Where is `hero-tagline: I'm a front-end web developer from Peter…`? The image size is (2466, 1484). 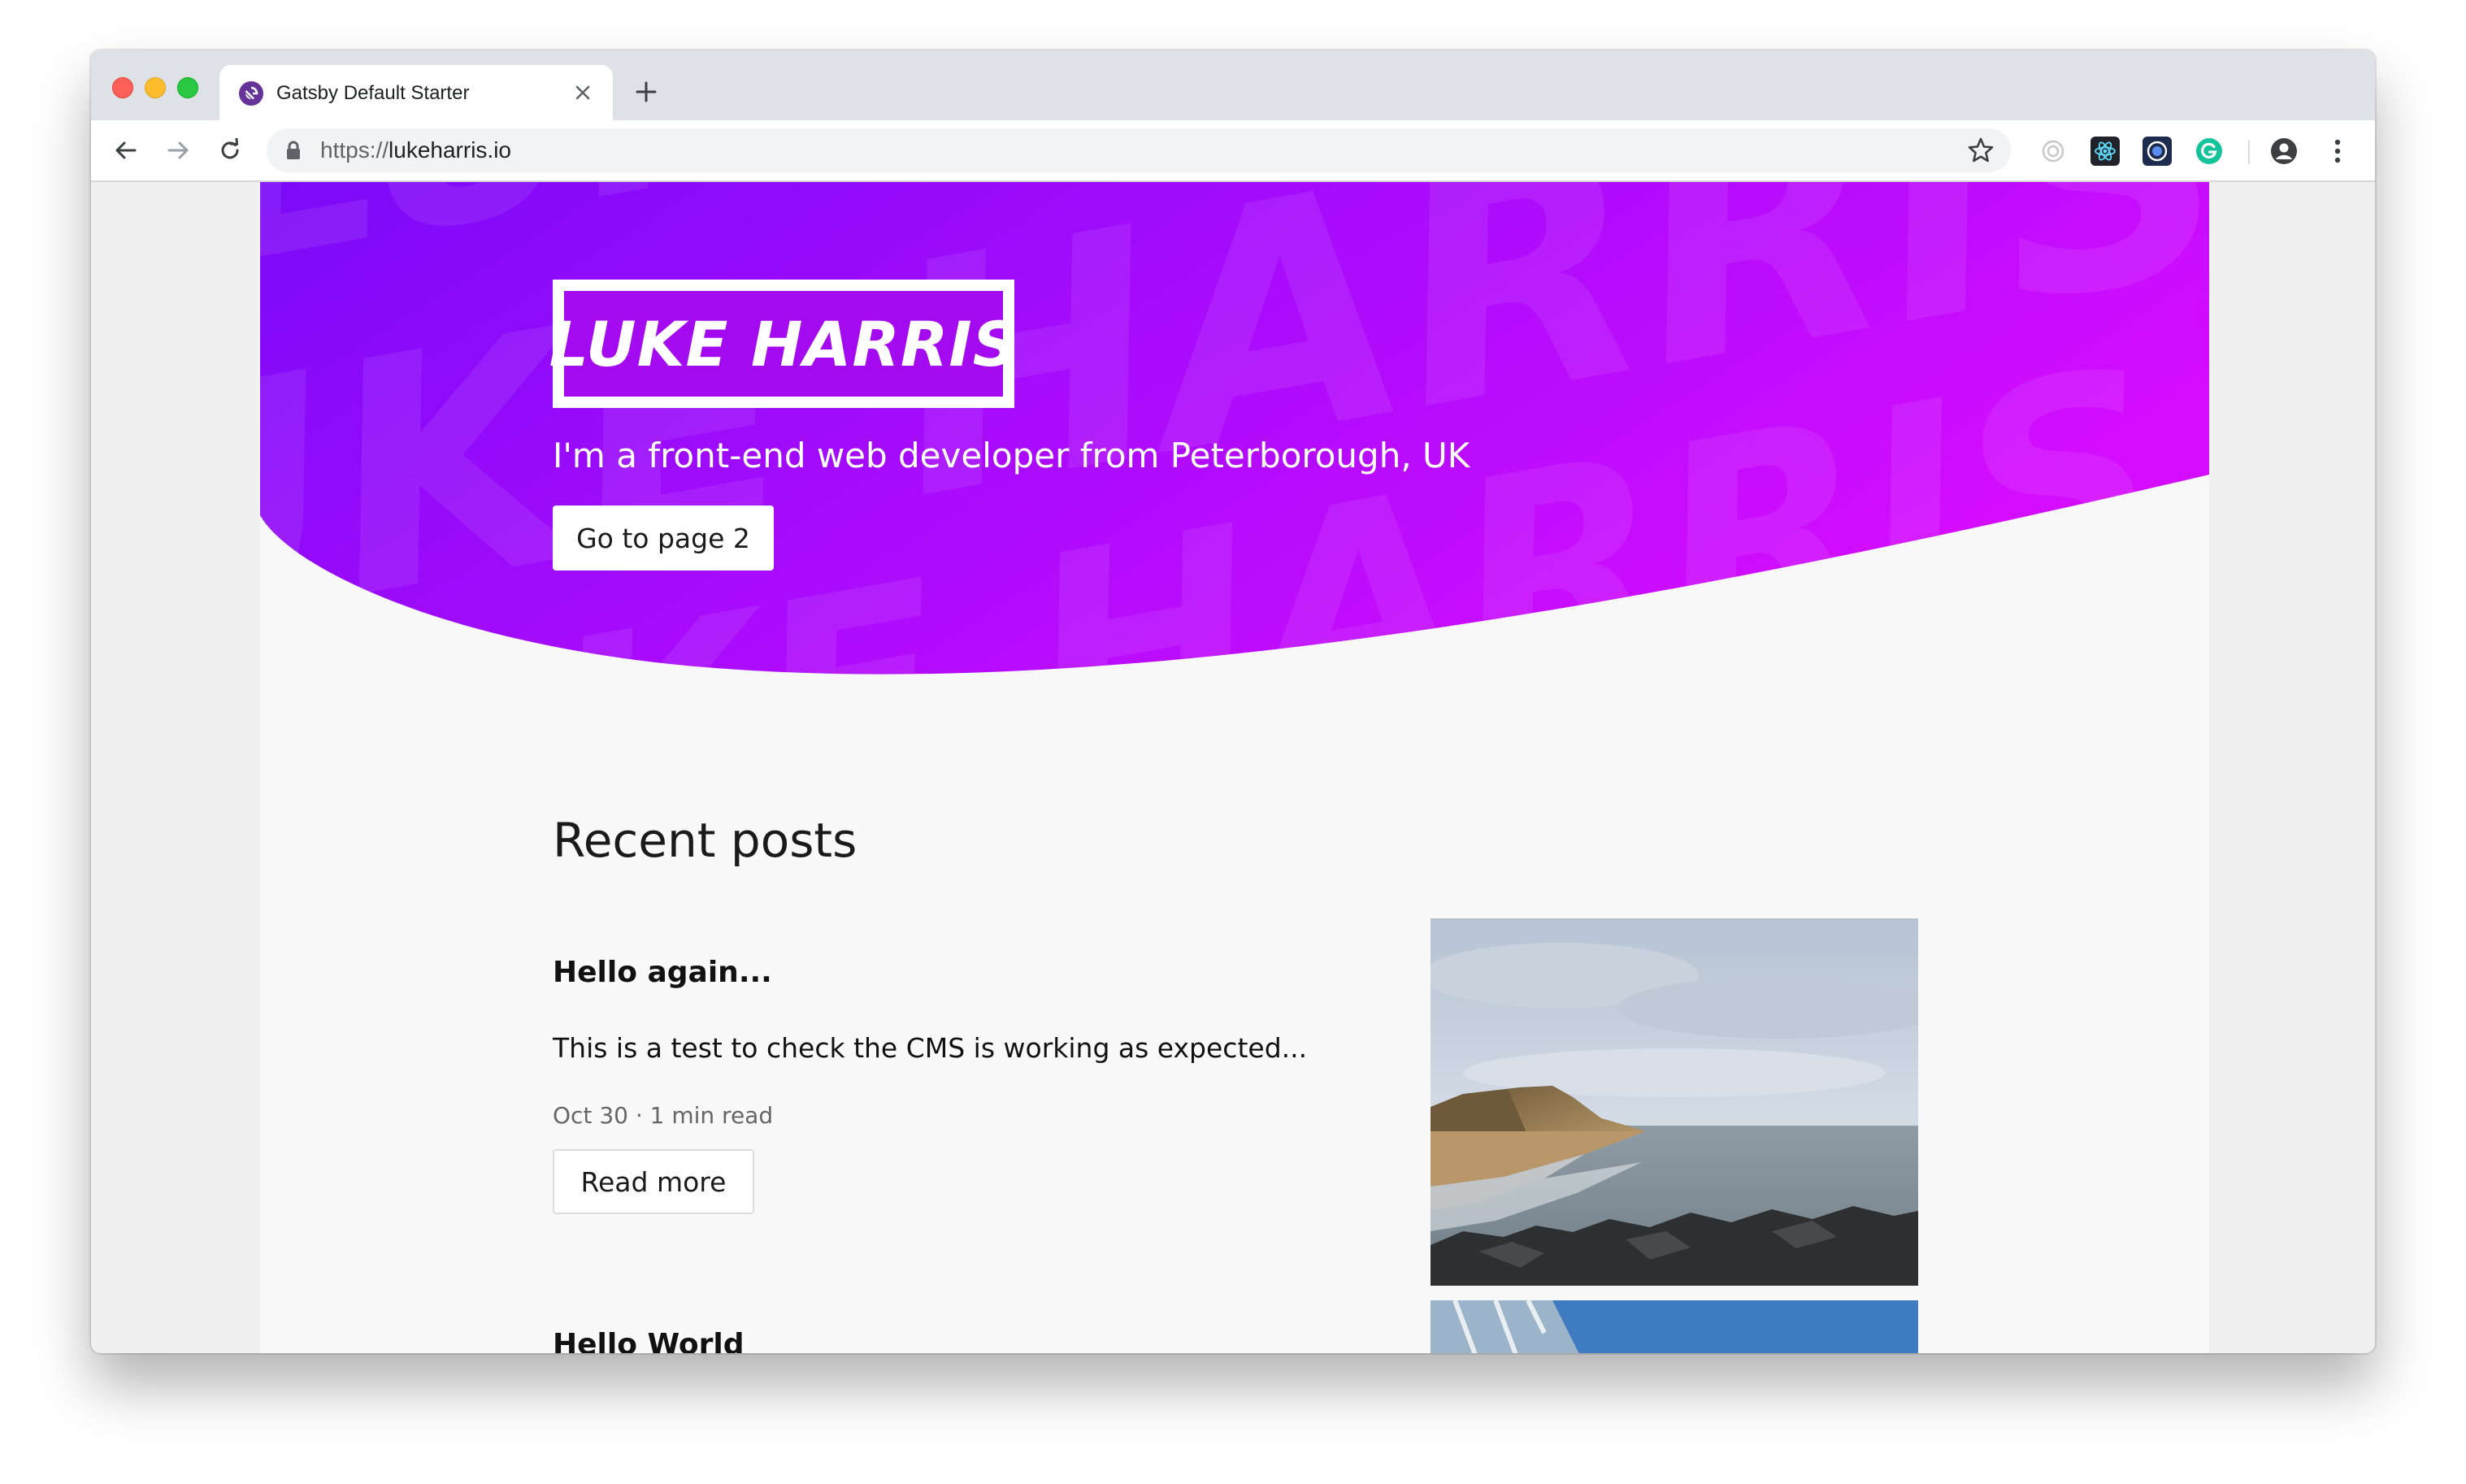
hero-tagline: I'm a front-end web developer from Peter… is located at coordinates (1012, 455).